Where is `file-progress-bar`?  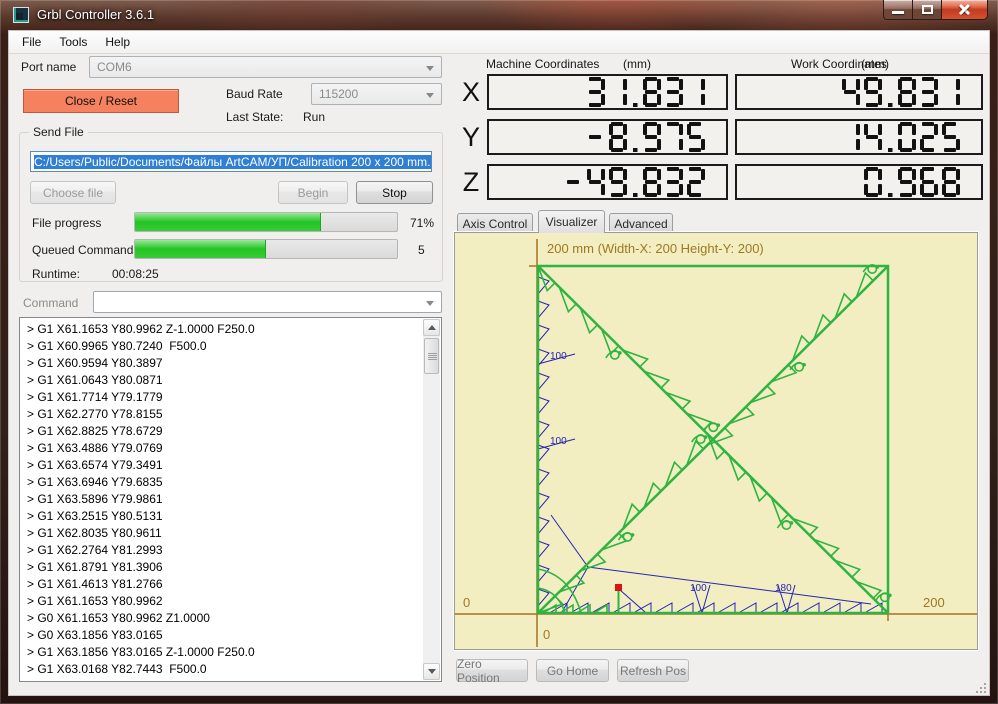
file-progress-bar is located at coordinates (266, 222).